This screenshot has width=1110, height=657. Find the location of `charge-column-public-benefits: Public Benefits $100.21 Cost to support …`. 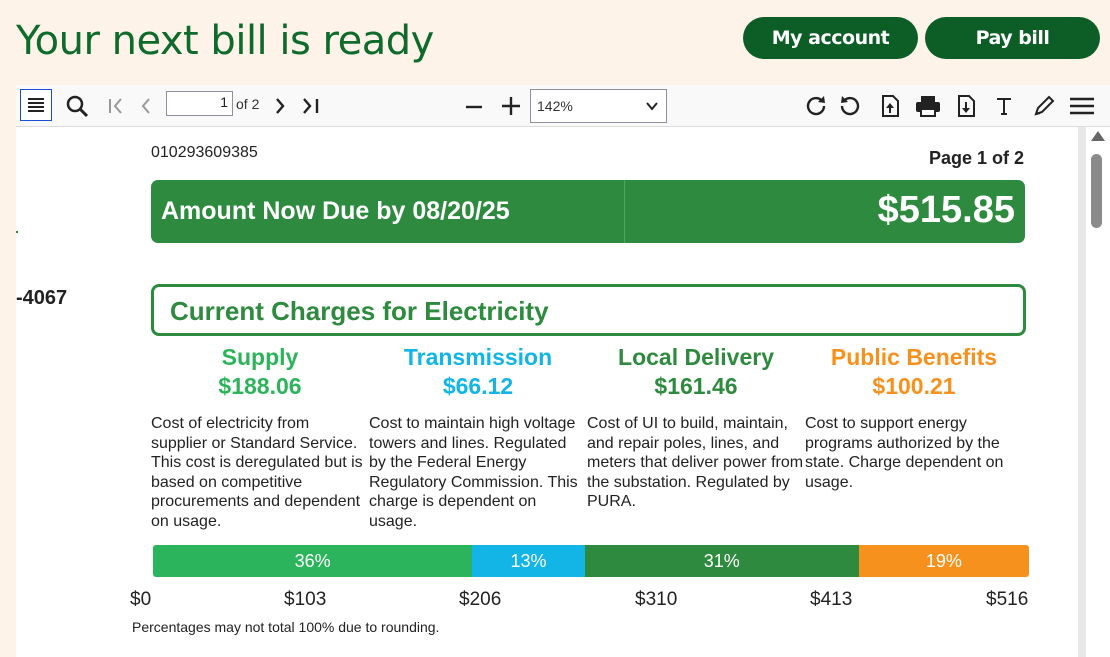

charge-column-public-benefits: Public Benefits $100.21 Cost to support … is located at coordinates (914, 418).